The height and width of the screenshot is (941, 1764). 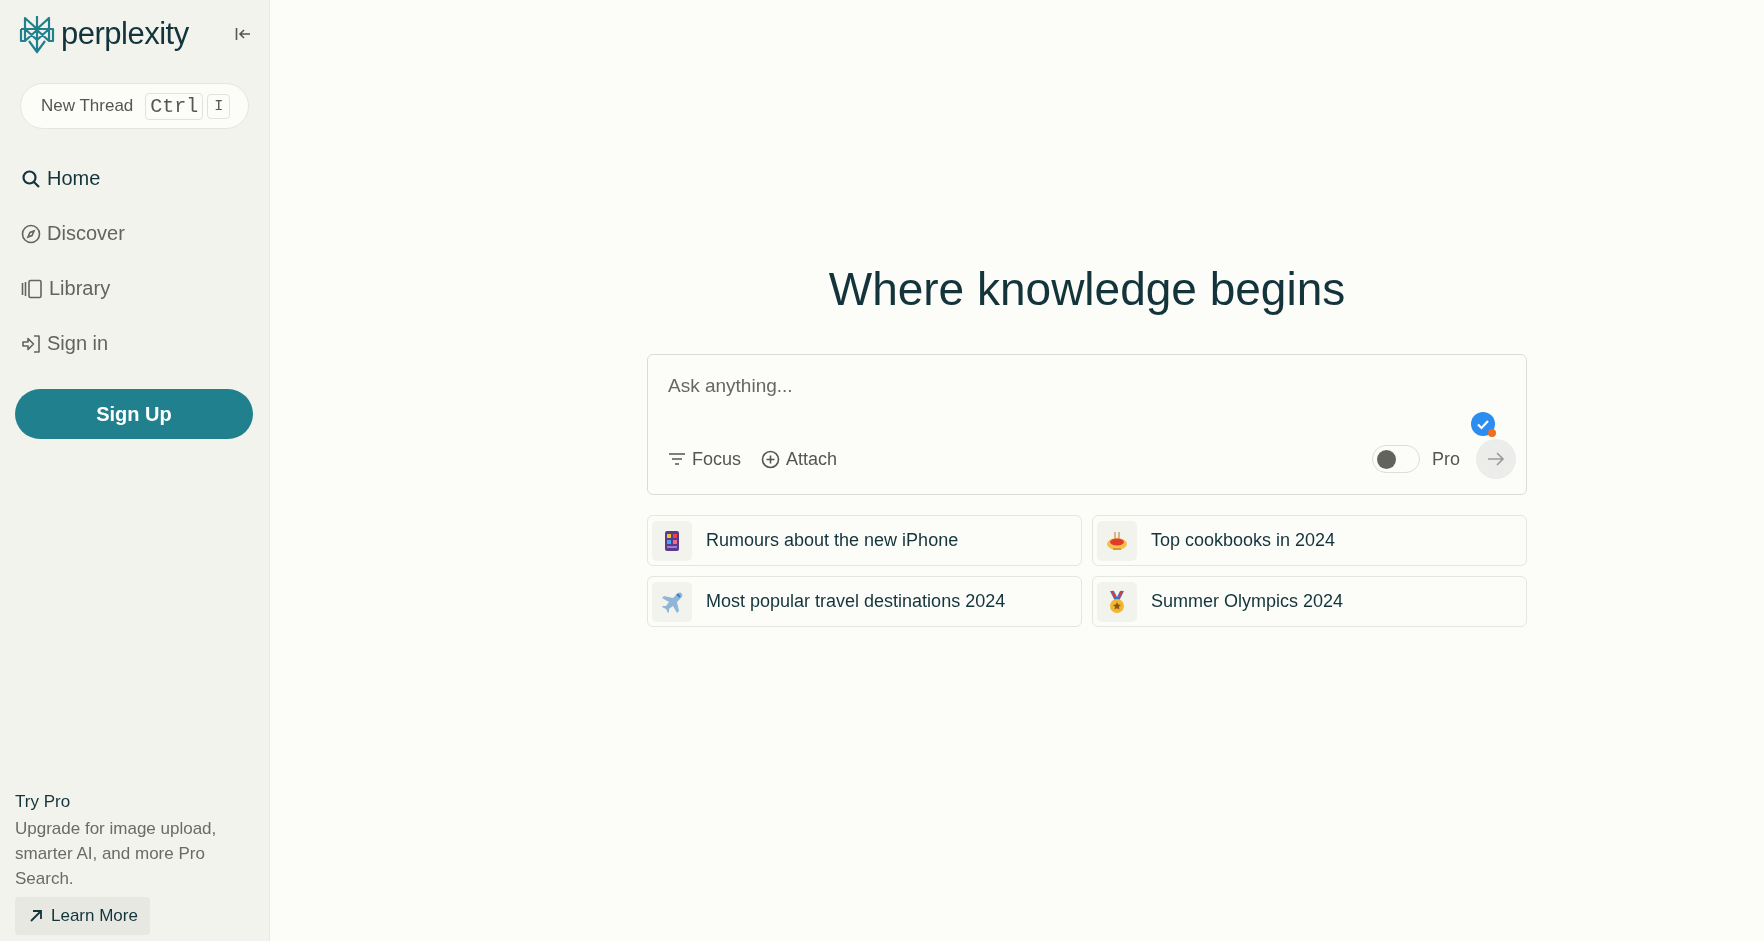 What do you see at coordinates (1396, 459) in the screenshot?
I see `pro-toggle` at bounding box center [1396, 459].